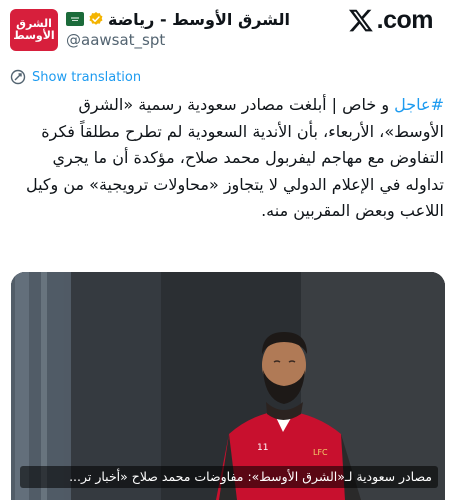 The height and width of the screenshot is (500, 455). I want to click on avatar-logo: الشرق الأوسط, so click(33, 30).